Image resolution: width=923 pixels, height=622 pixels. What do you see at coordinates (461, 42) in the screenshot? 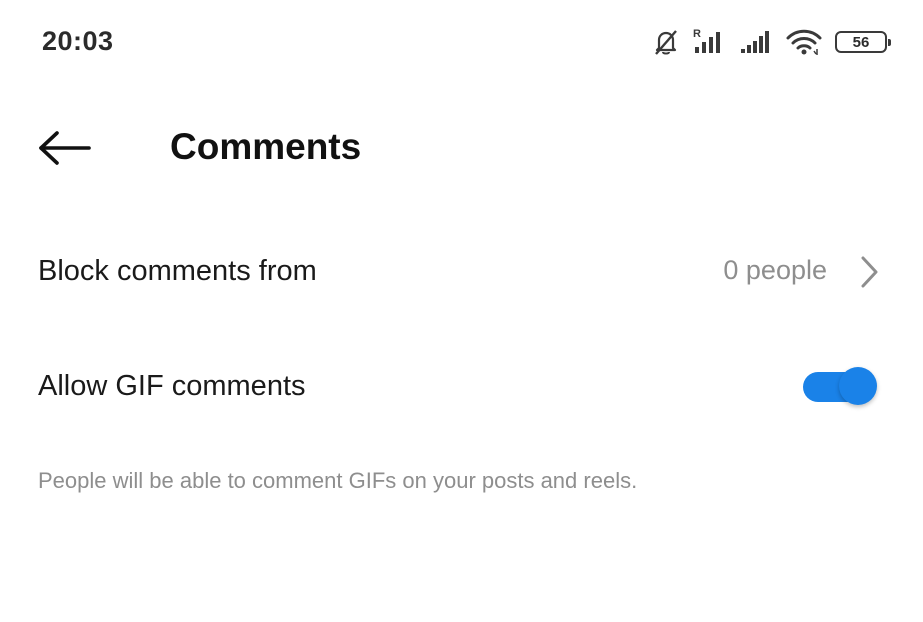
I see `status-bar: 20:03 R 56` at bounding box center [461, 42].